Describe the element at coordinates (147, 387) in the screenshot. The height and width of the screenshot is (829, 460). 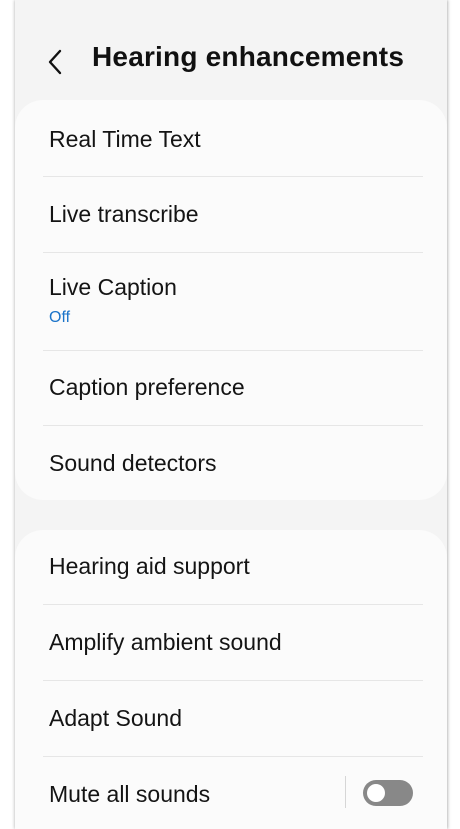
I see `setting-label: Caption preference` at that location.